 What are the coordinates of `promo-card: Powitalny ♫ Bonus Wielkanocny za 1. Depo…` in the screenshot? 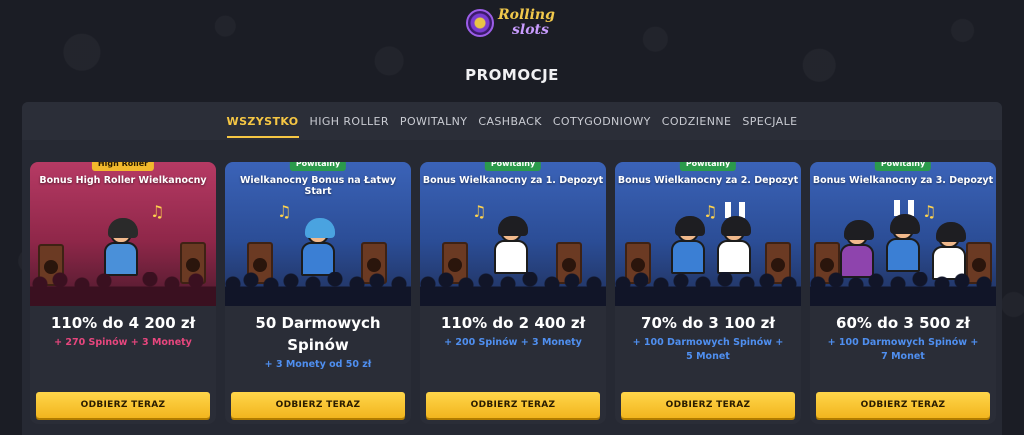 It's located at (513, 293).